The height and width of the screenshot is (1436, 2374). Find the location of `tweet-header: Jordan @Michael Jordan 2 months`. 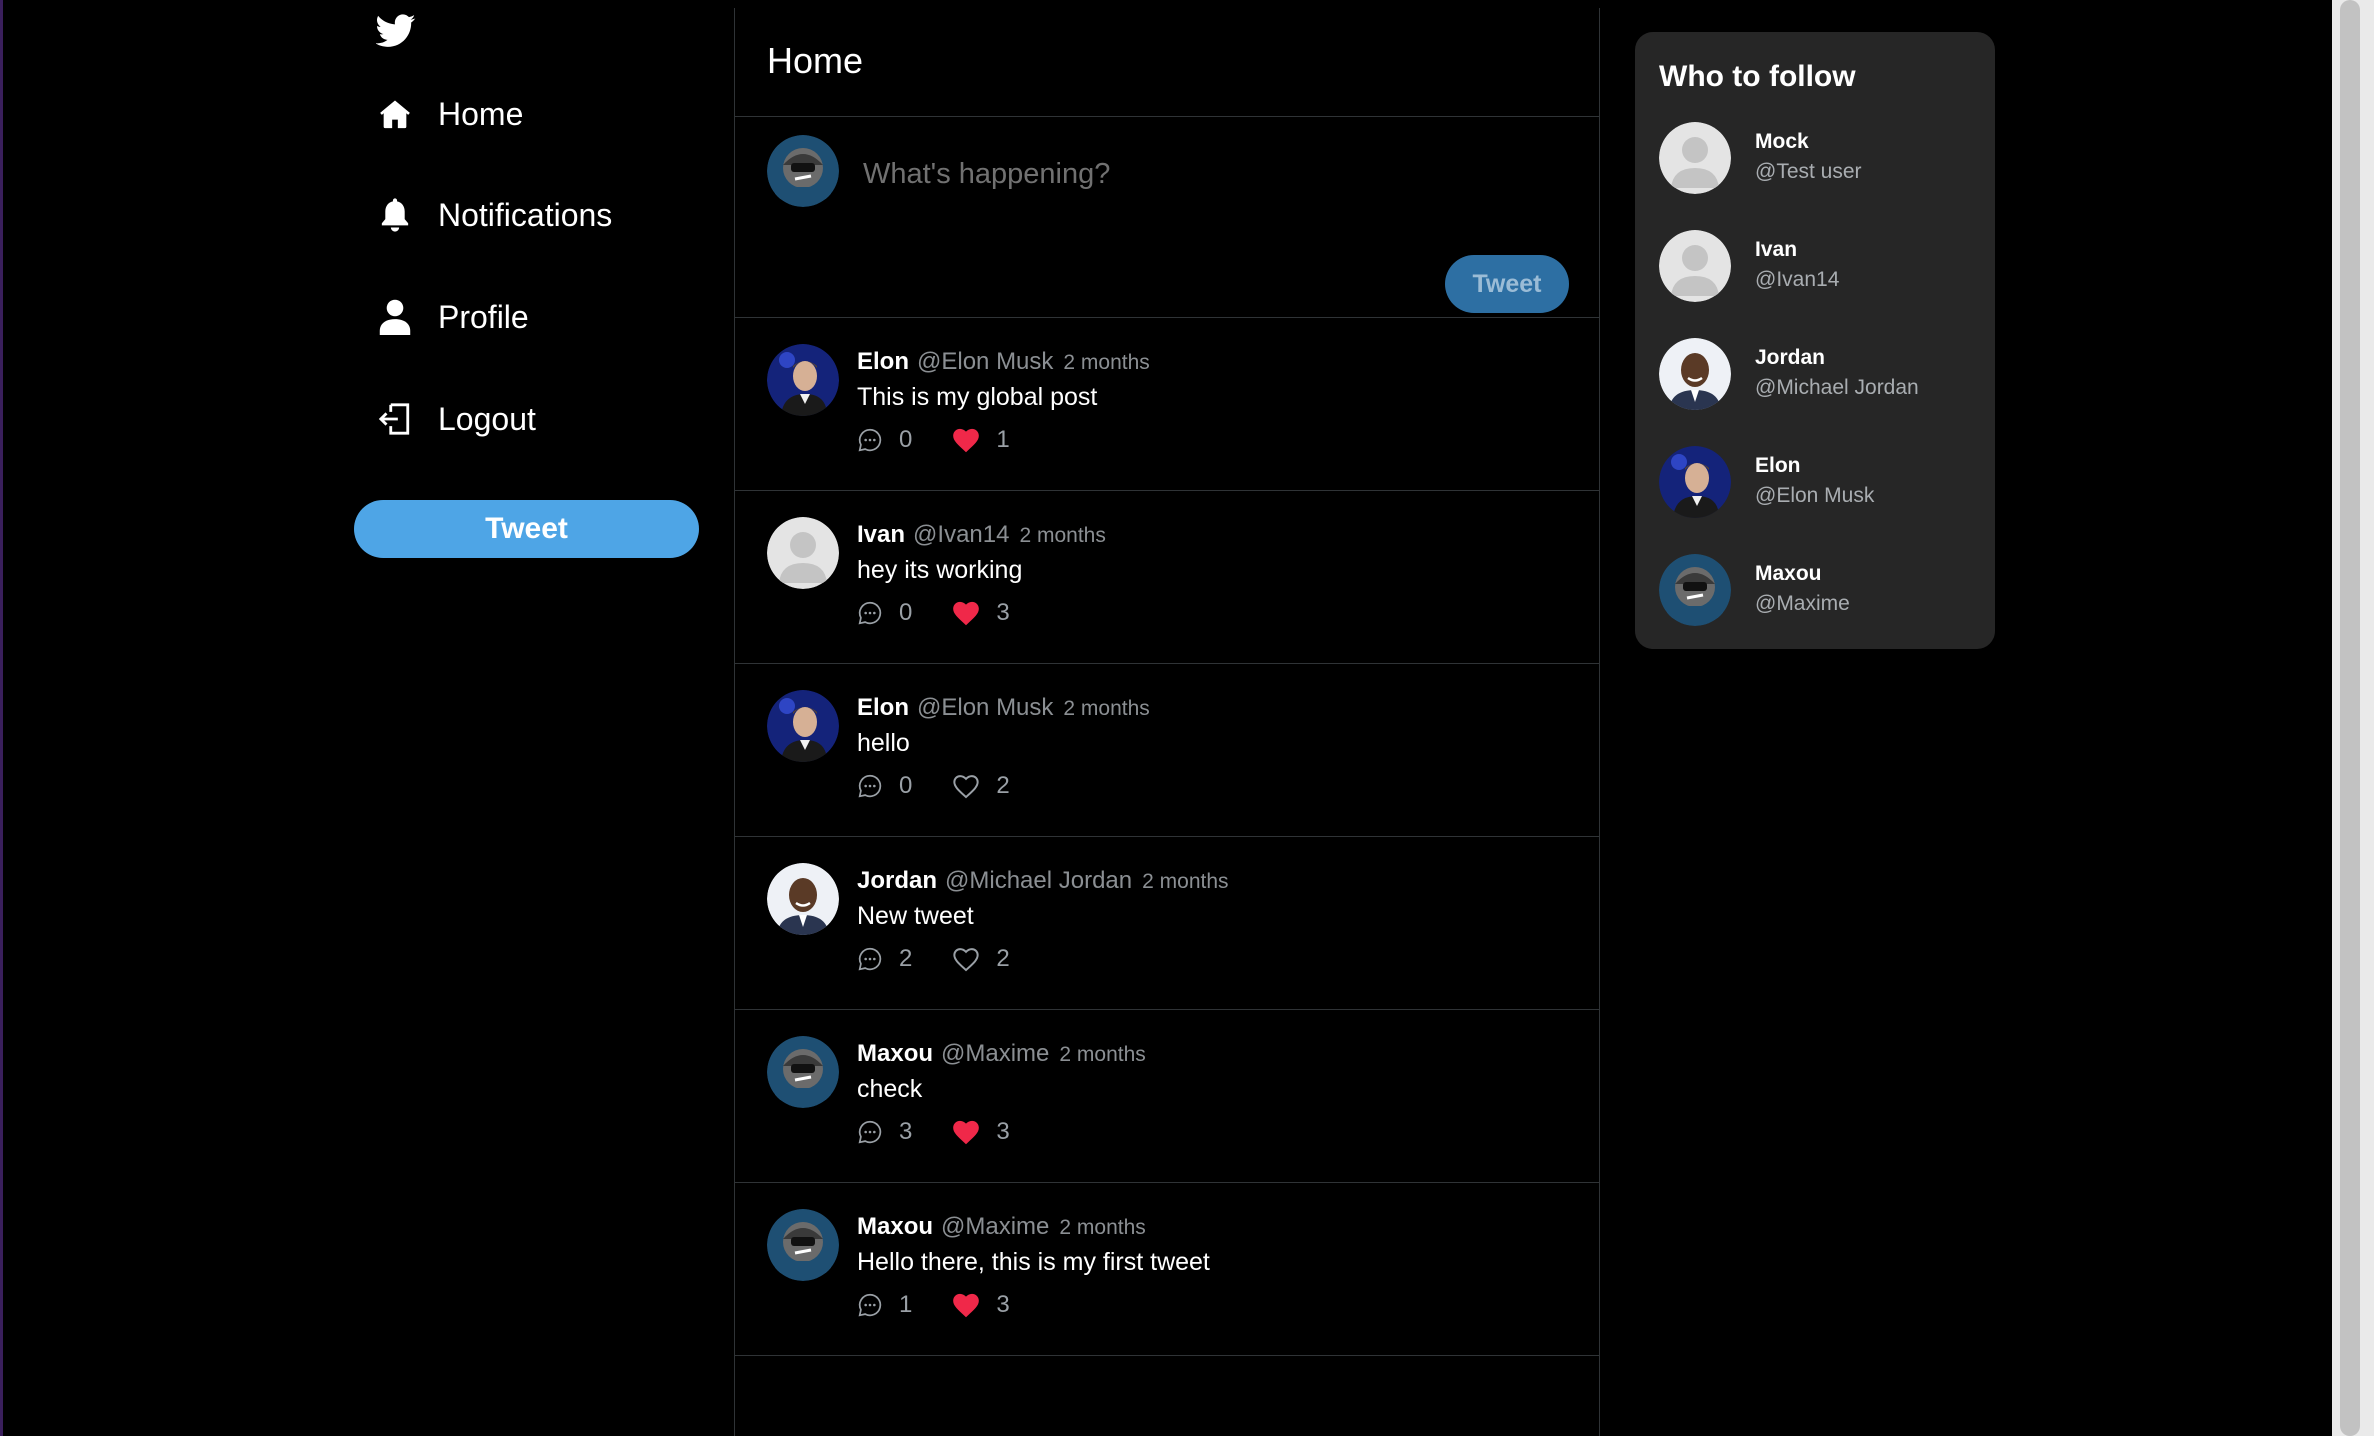

tweet-header: Jordan @Michael Jordan 2 months is located at coordinates (1043, 881).